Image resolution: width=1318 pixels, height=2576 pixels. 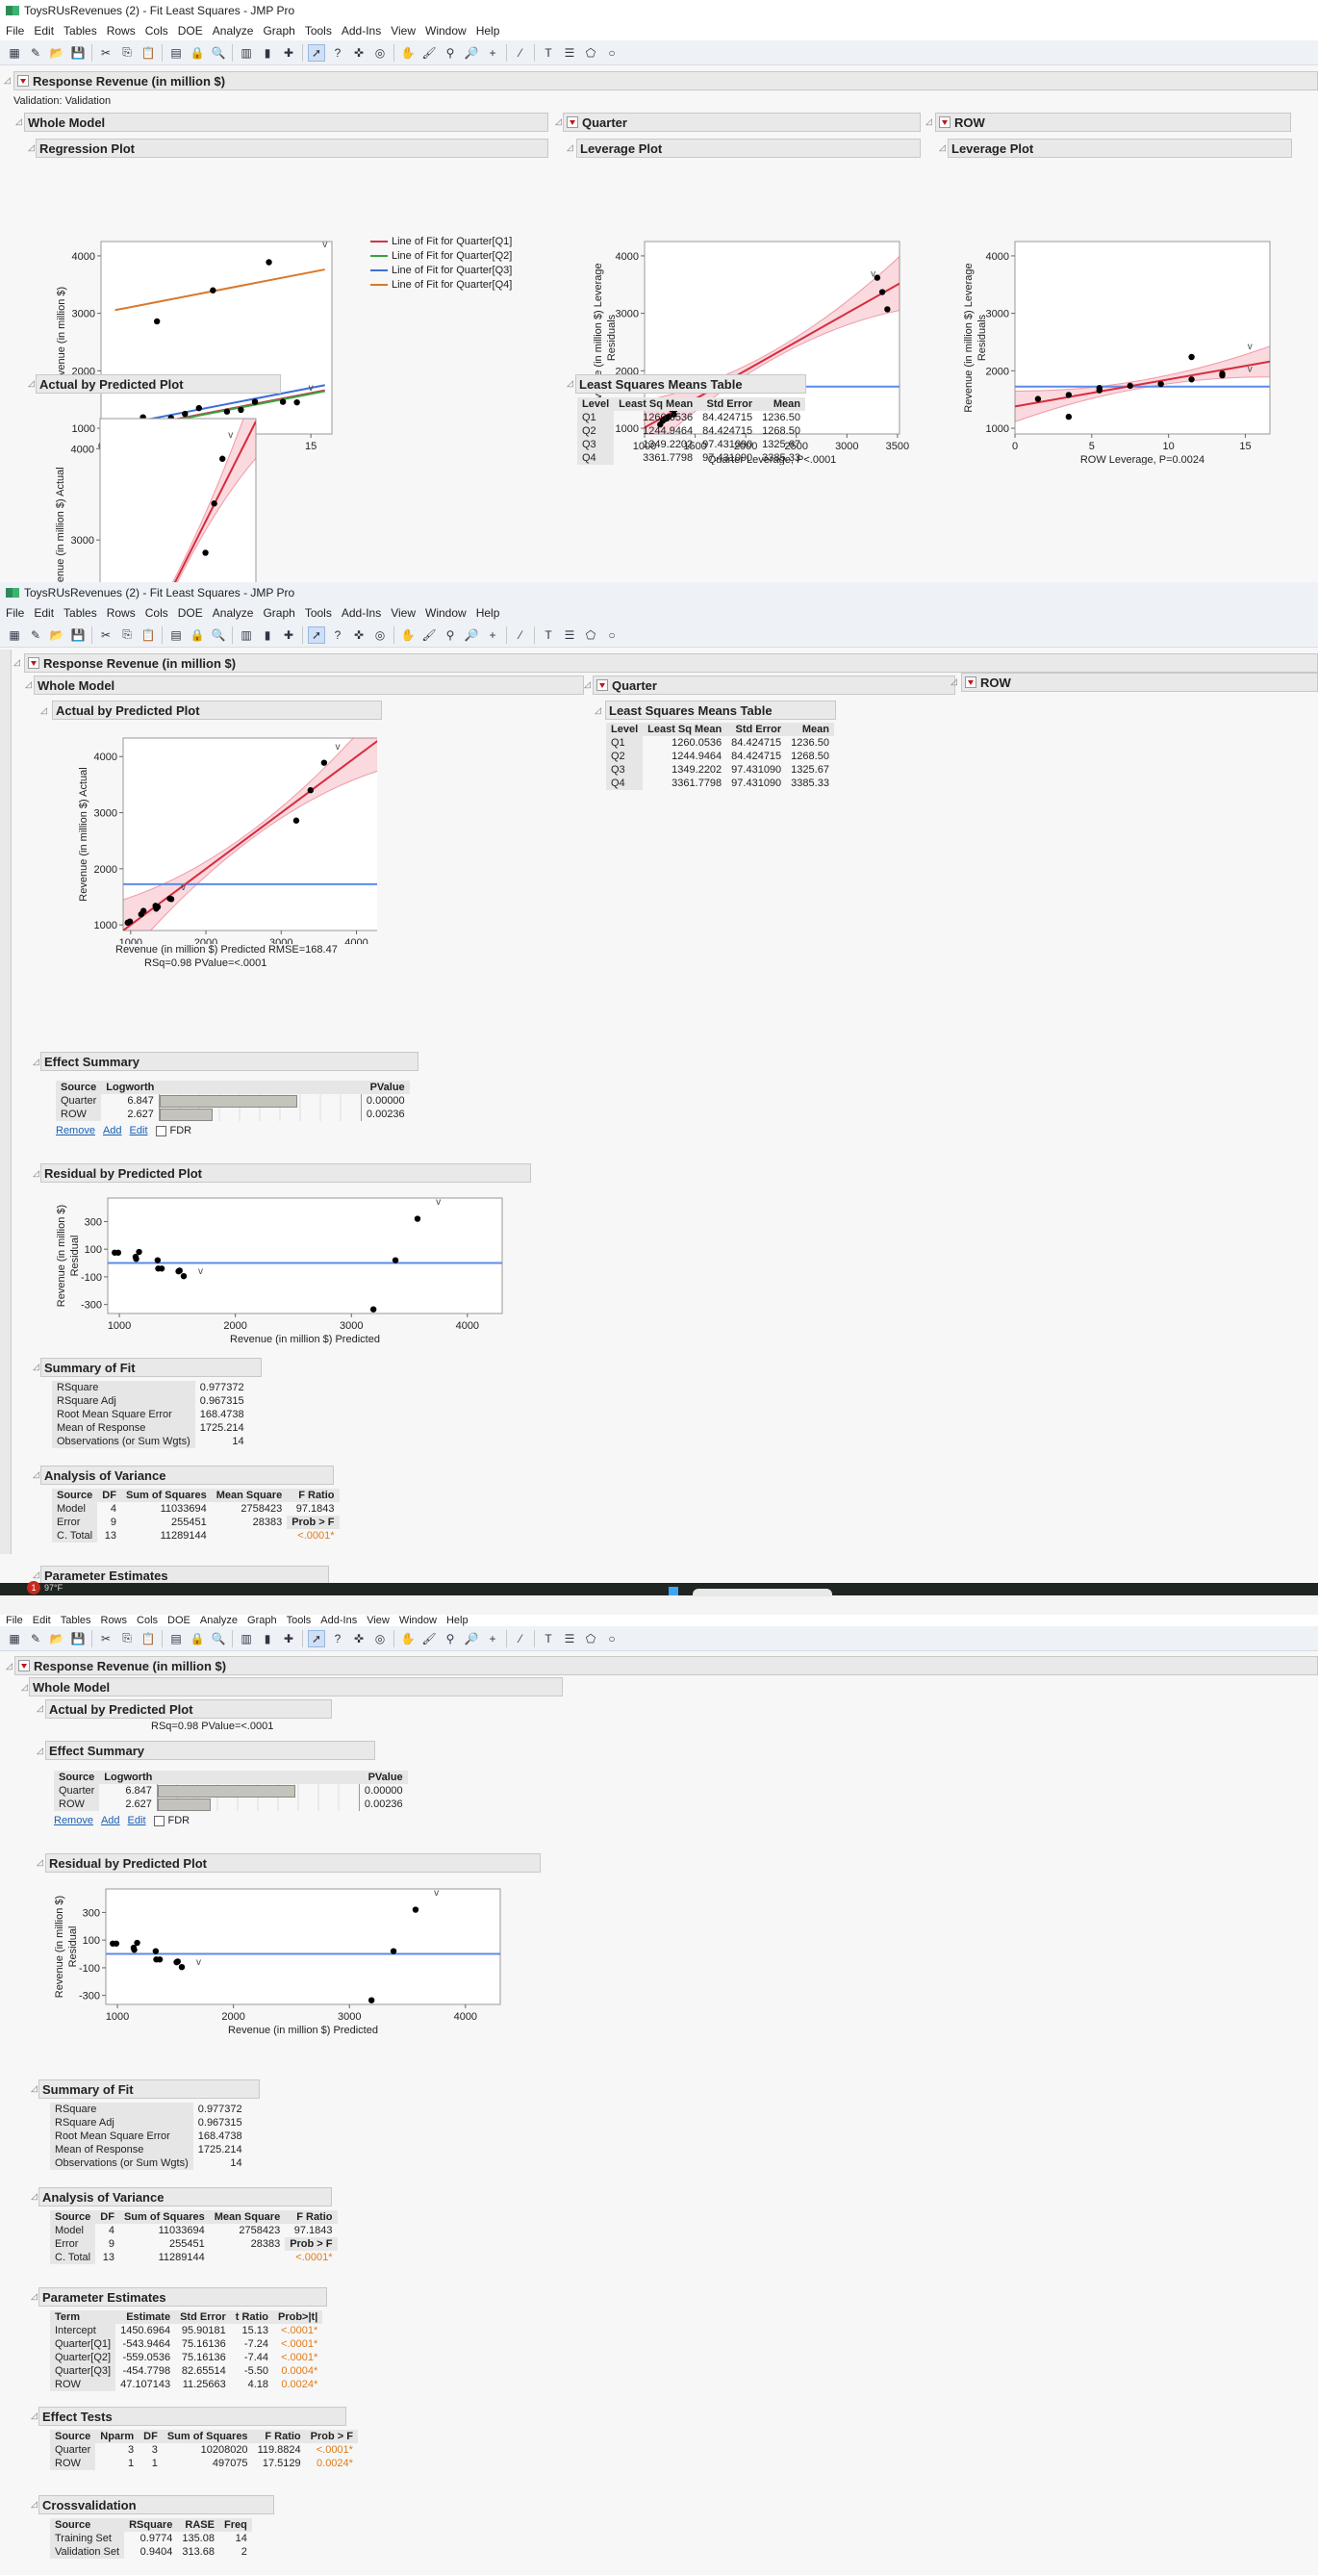 I want to click on column-header: RASE, so click(x=198, y=2525).